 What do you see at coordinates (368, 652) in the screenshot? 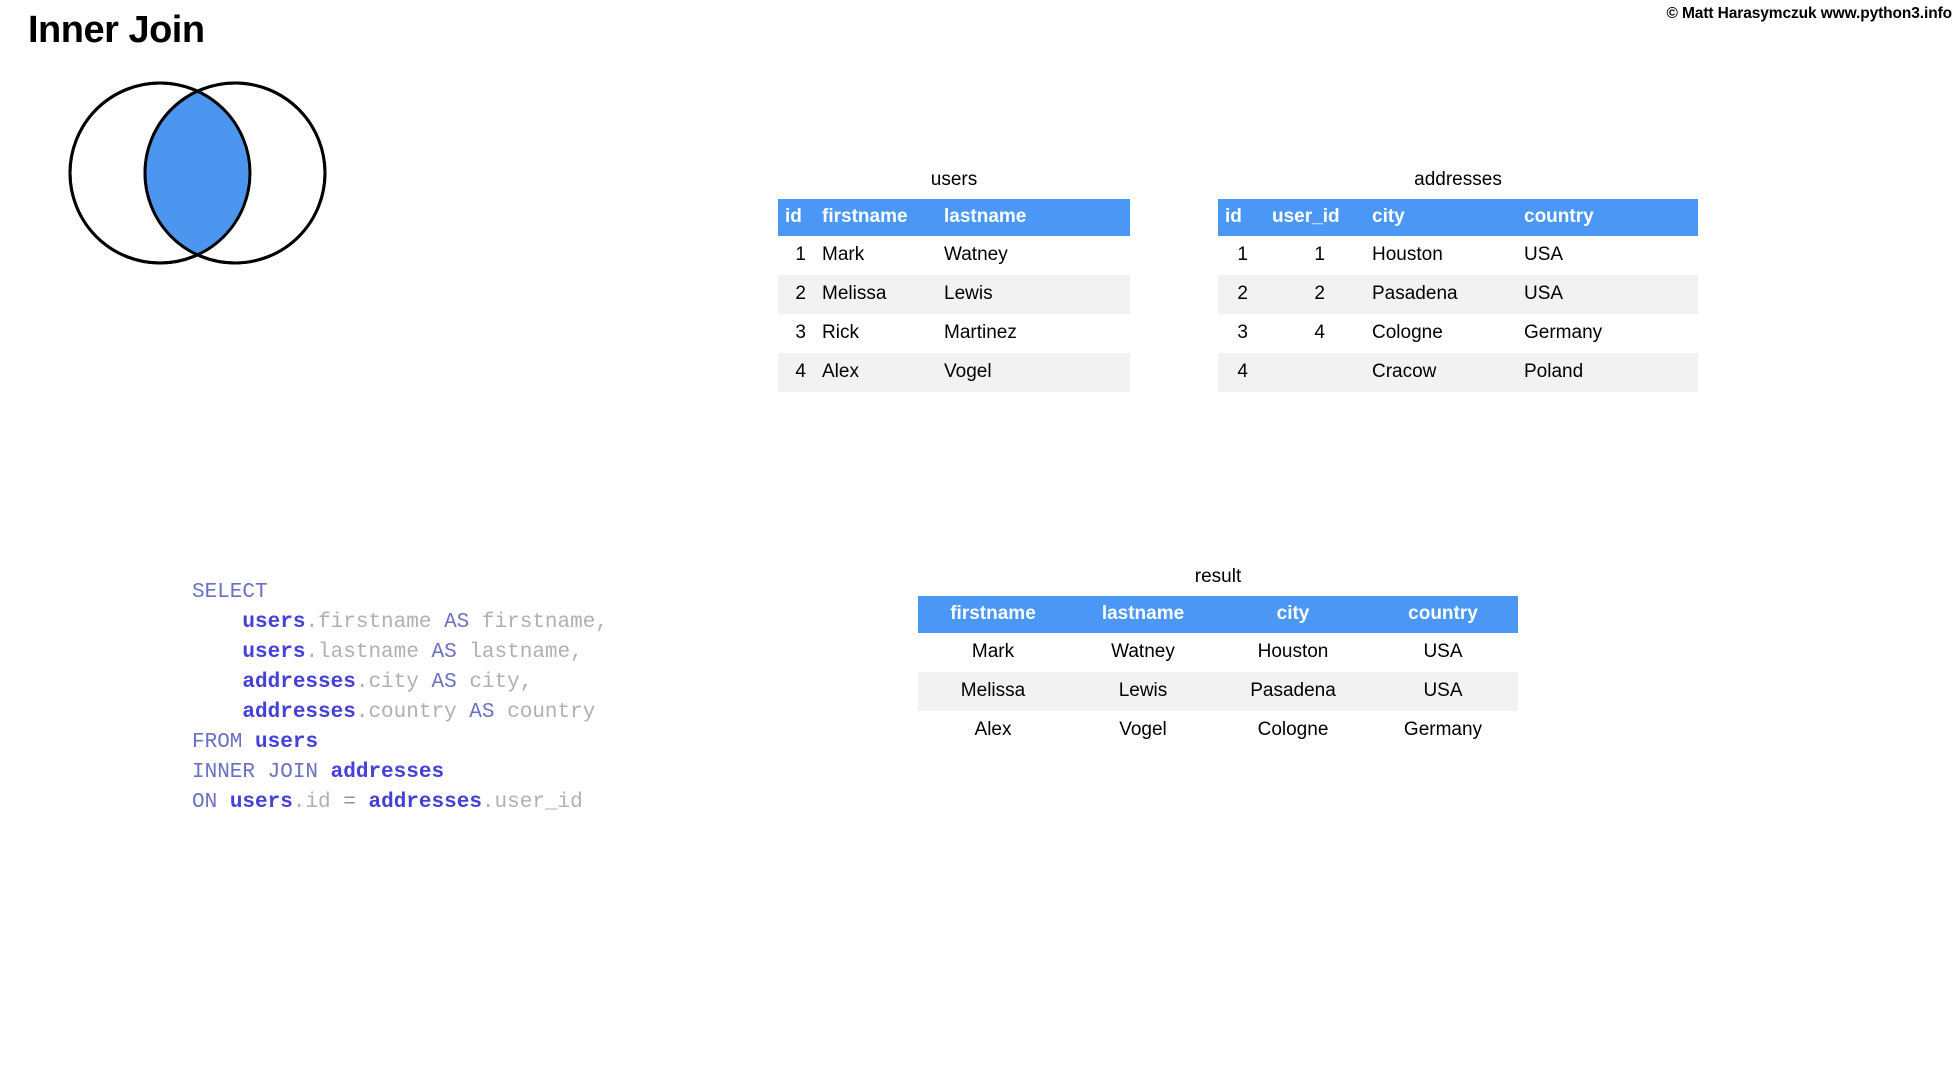
I see `sql-column-lastname: lastname` at bounding box center [368, 652].